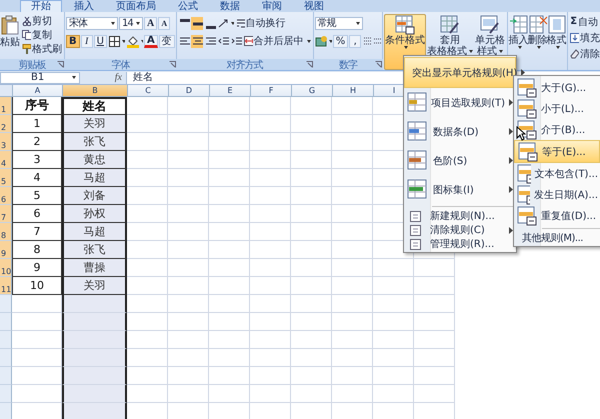 The image size is (600, 419). Describe the element at coordinates (312, 91) in the screenshot. I see `column-header: G` at that location.